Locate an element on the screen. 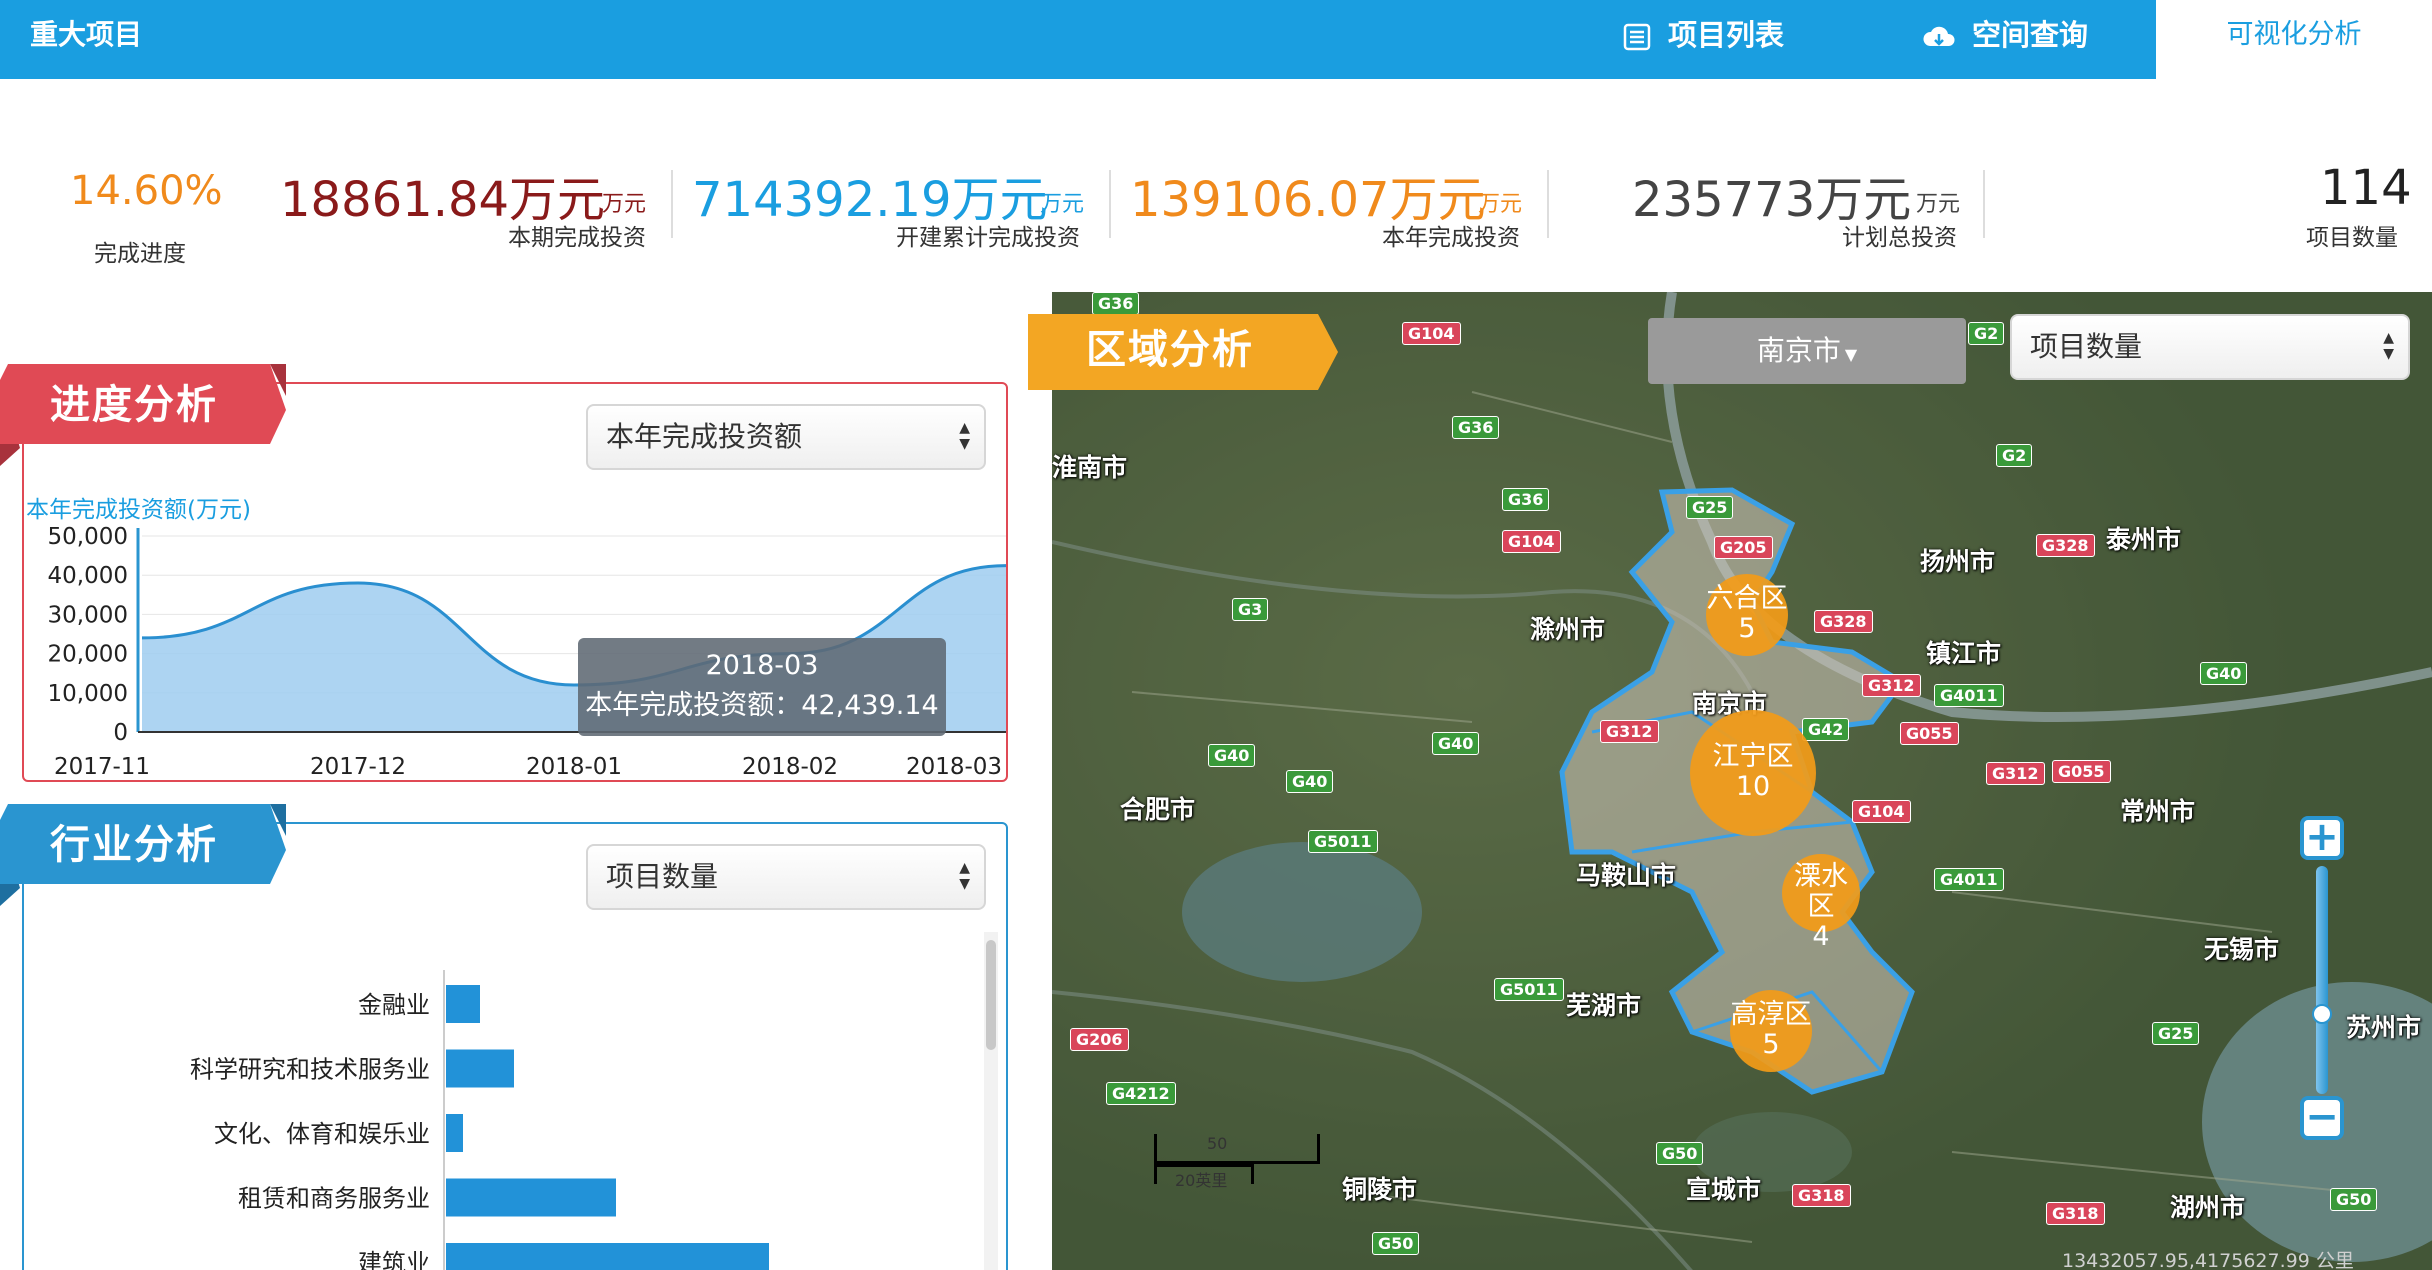 This screenshot has height=1270, width=2432. nav-project-list: 项目列表 is located at coordinates (1703, 35).